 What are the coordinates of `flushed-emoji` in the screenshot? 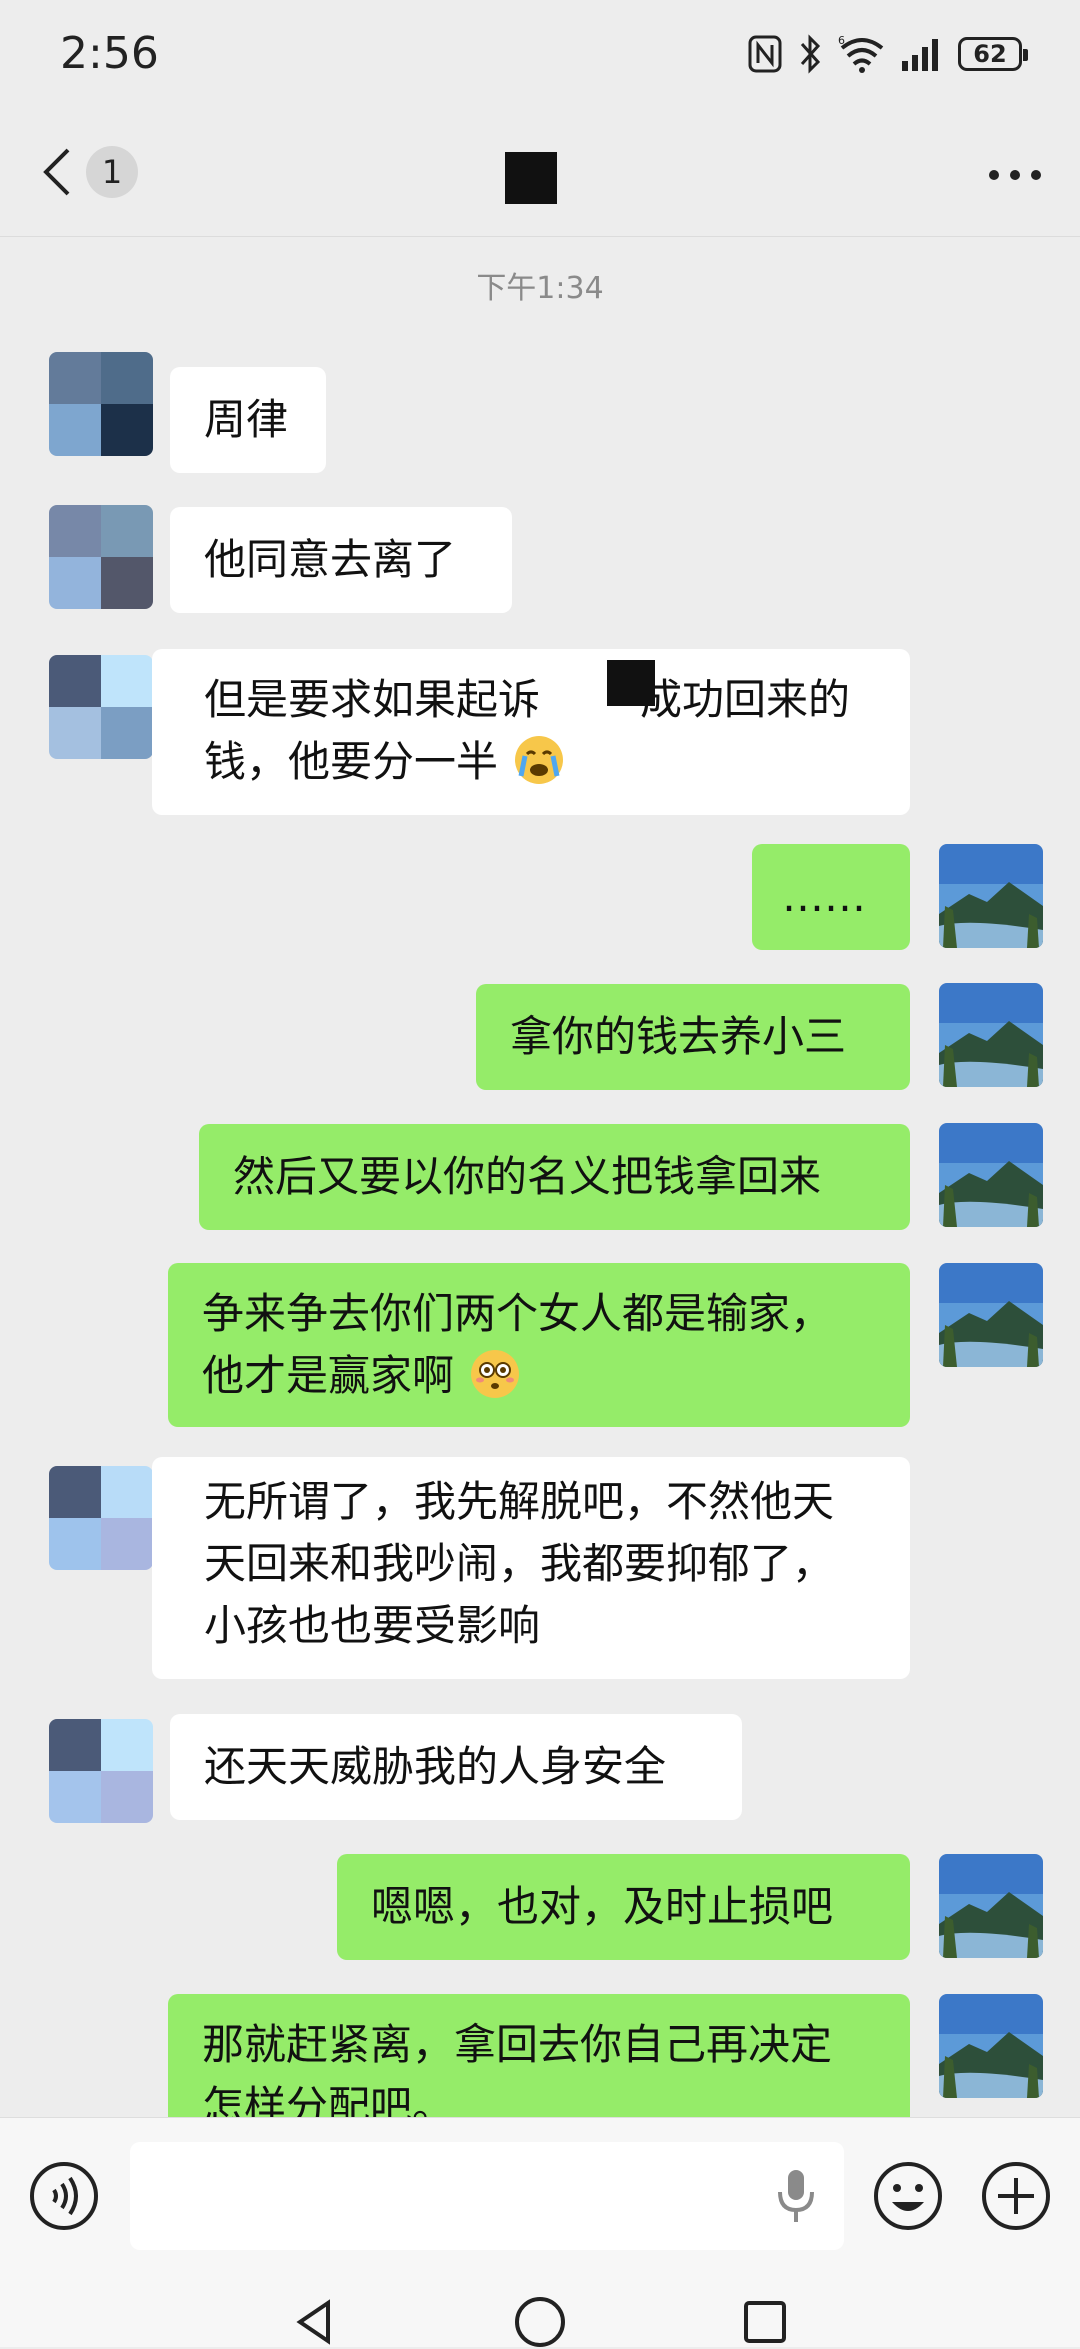 It's located at (495, 1374).